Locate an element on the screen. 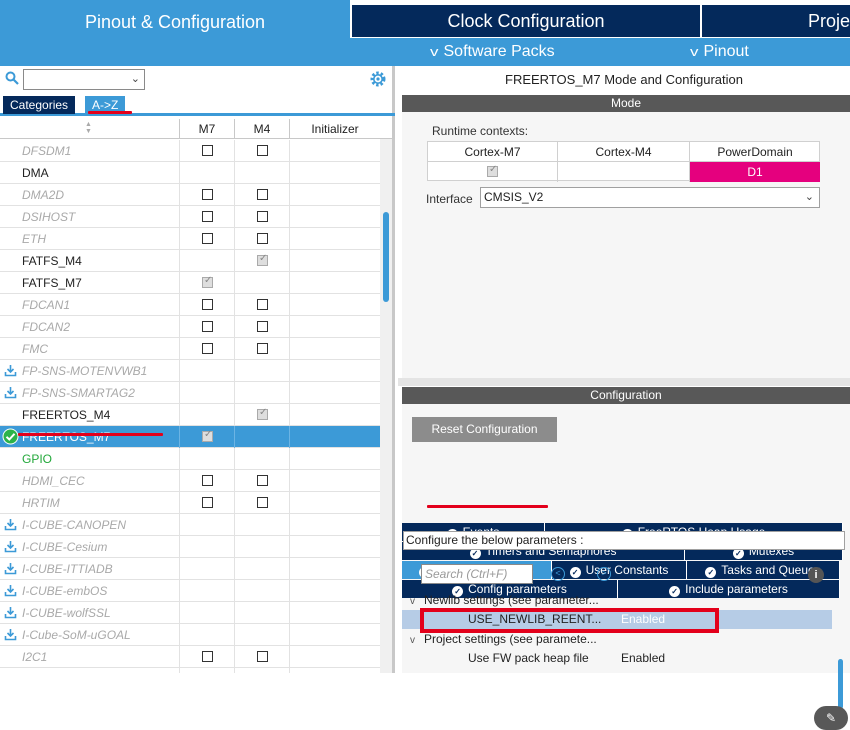 The height and width of the screenshot is (730, 850). software-packs-menu: v Software Packs is located at coordinates (492, 52).